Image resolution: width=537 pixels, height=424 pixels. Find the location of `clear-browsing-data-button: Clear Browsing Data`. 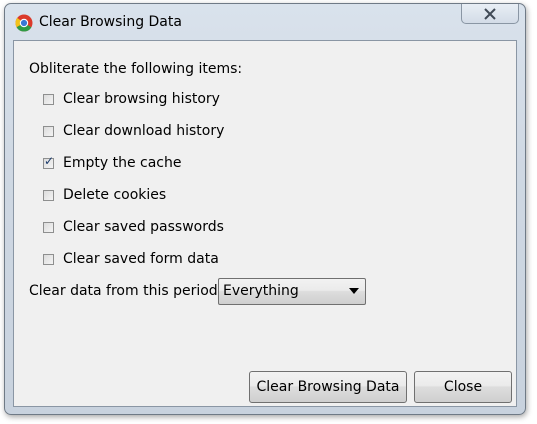

clear-browsing-data-button: Clear Browsing Data is located at coordinates (328, 387).